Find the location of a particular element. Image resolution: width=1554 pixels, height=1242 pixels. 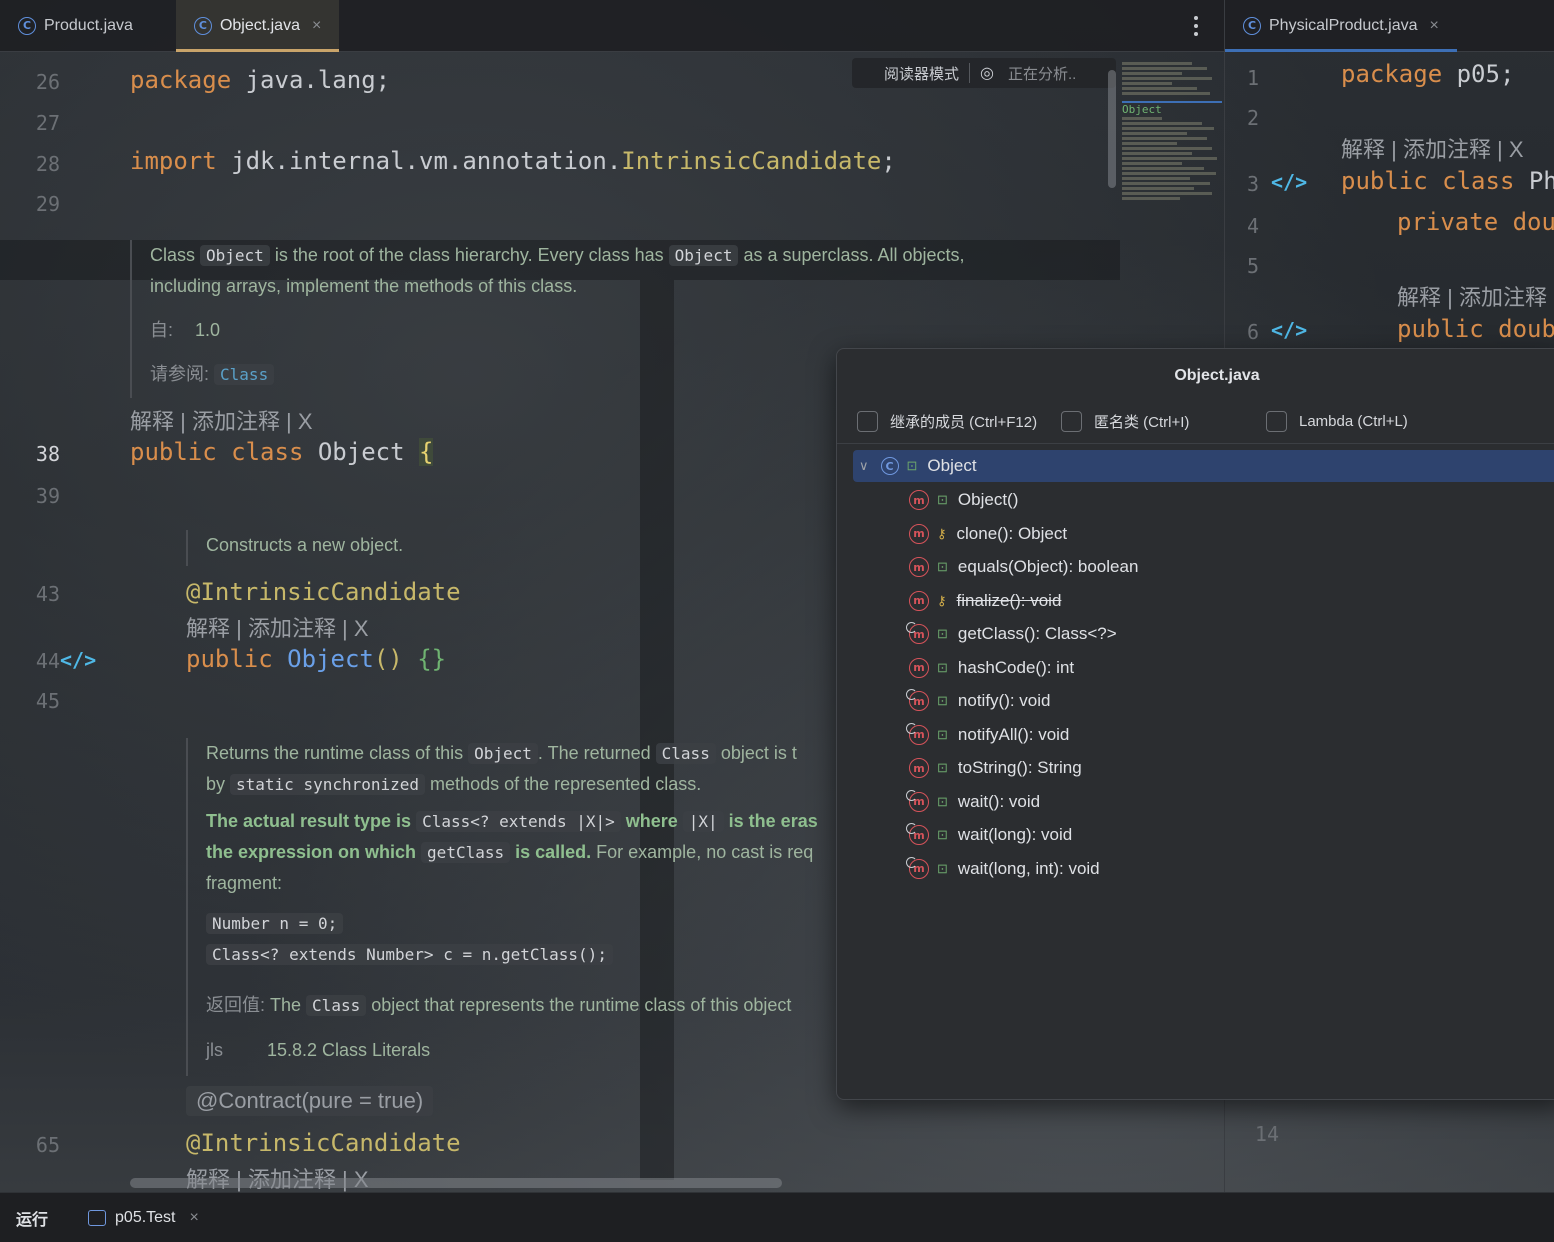

code-vision-hint: 解释 | 添加注释 is located at coordinates (1472, 296).